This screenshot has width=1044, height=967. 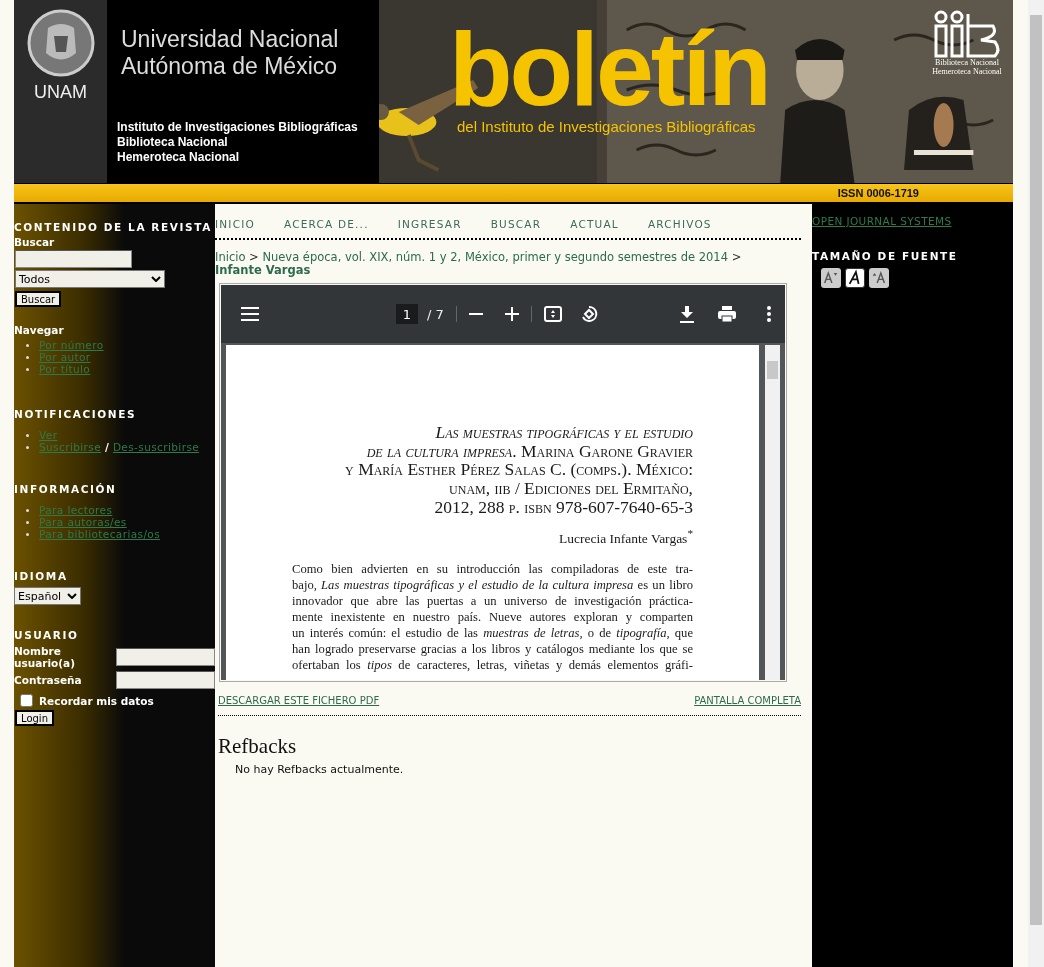 What do you see at coordinates (45, 657) in the screenshot?
I see `username-label: Nombre usuario(a)` at bounding box center [45, 657].